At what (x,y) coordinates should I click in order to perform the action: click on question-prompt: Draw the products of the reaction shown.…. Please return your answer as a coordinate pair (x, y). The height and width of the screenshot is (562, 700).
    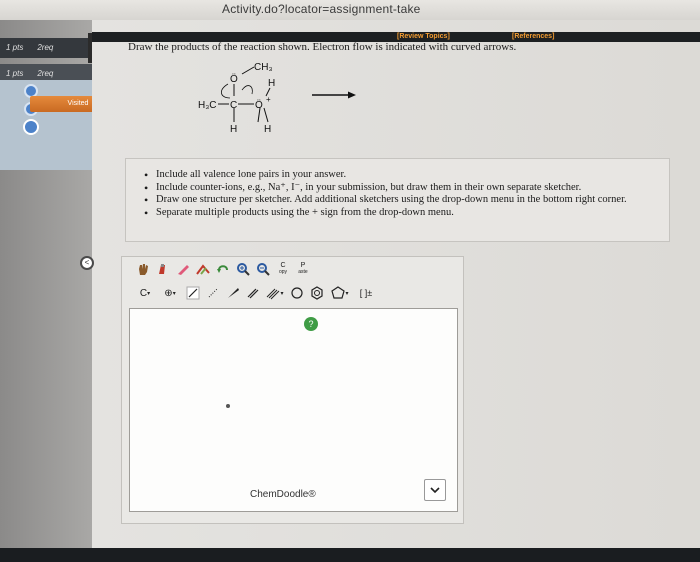
    Looking at the image, I should click on (322, 47).